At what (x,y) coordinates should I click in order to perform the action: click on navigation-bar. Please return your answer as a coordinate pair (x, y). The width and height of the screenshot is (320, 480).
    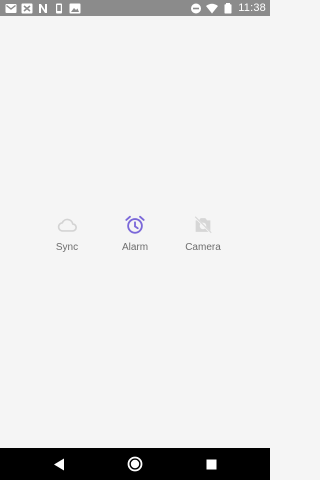
    Looking at the image, I should click on (135, 464).